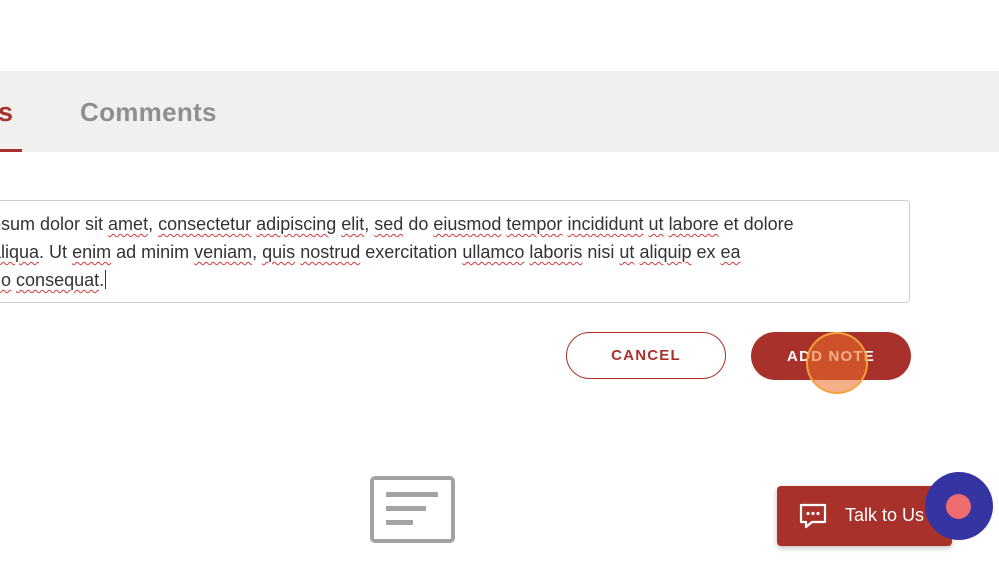  I want to click on chat-launcher-bubble, so click(959, 506).